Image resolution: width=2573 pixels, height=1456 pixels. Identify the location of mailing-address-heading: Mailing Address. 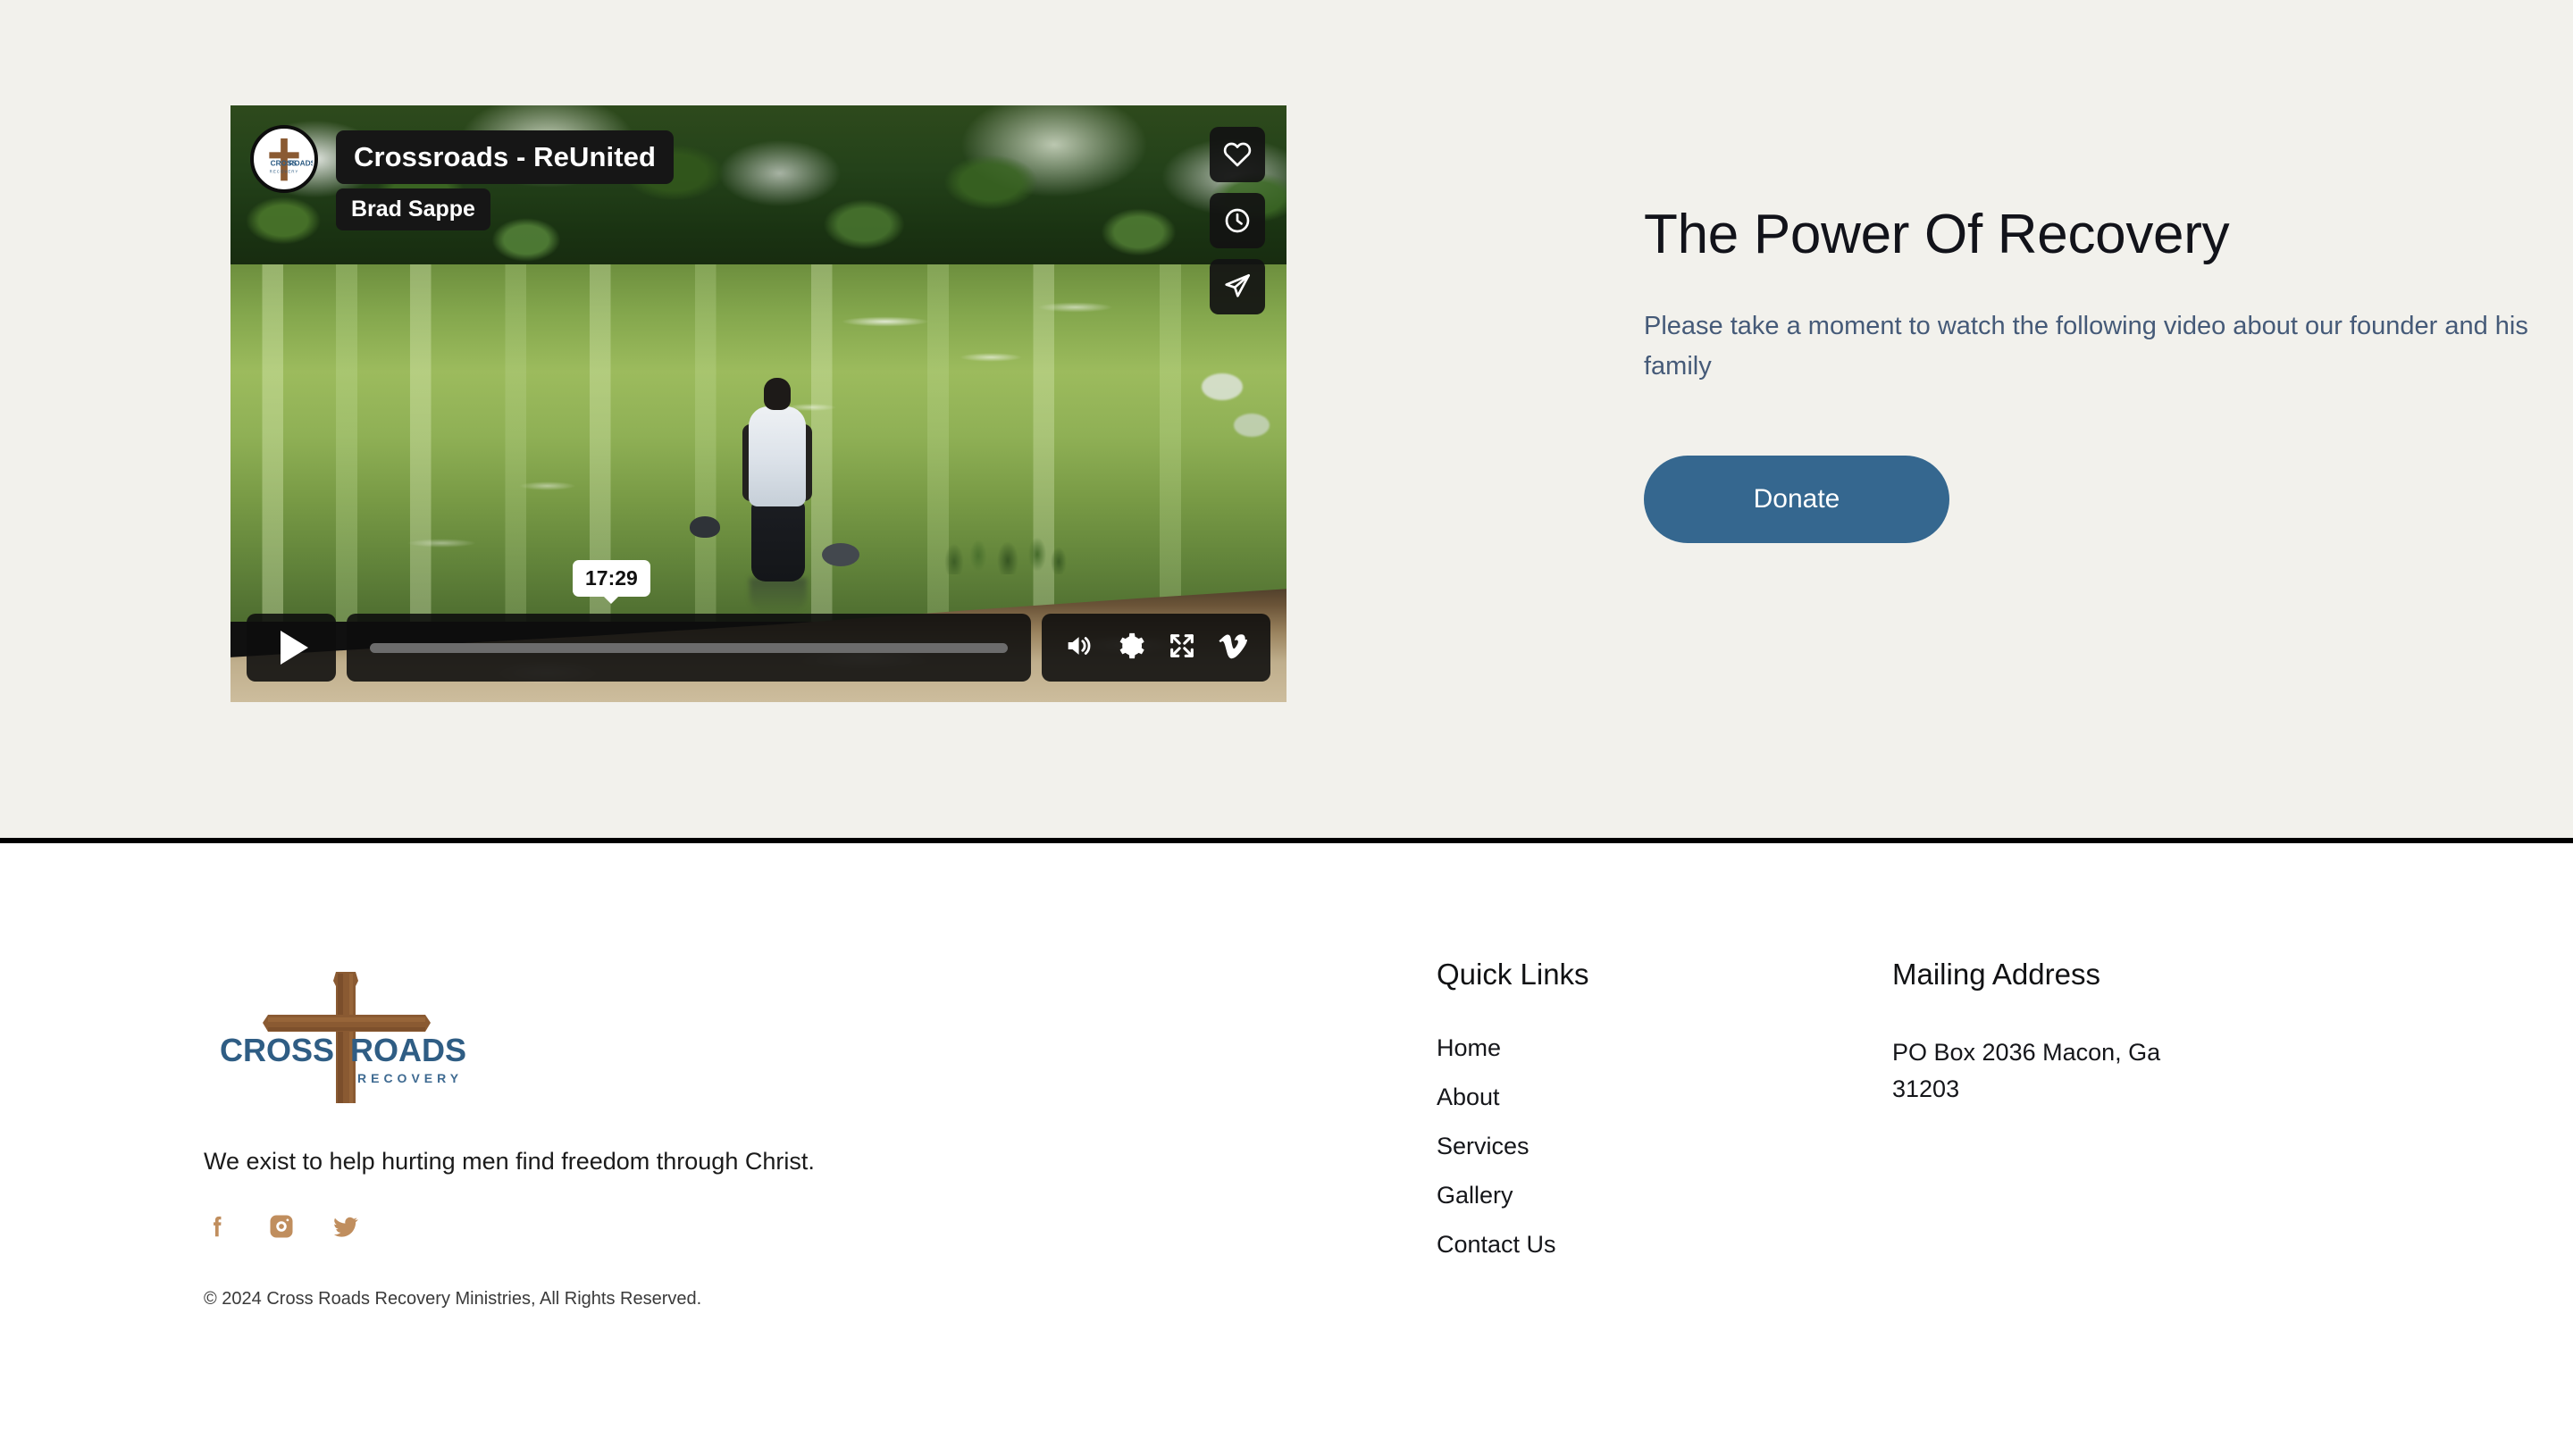
(1996, 974).